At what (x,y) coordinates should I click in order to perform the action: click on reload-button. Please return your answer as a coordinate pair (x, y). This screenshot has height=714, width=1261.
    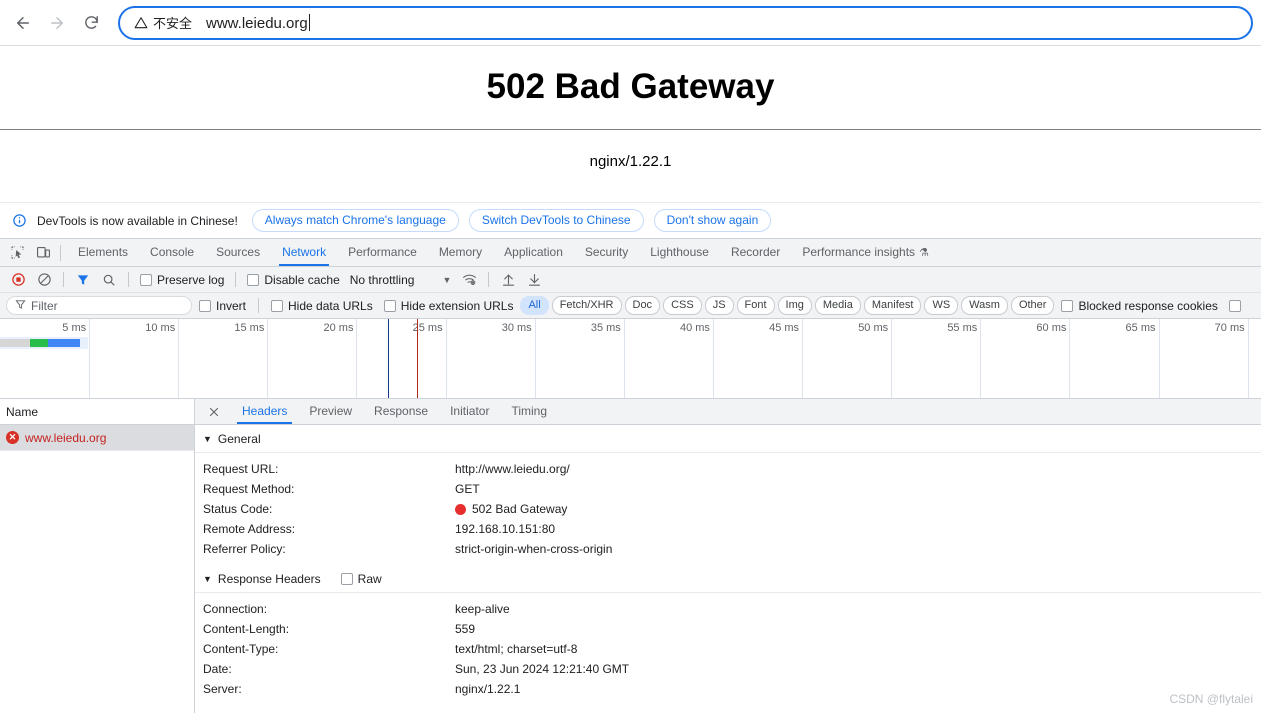
    Looking at the image, I should click on (91, 23).